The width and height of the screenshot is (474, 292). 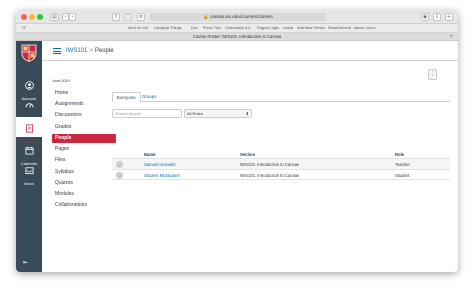 I want to click on inbox-icon, so click(x=29, y=171).